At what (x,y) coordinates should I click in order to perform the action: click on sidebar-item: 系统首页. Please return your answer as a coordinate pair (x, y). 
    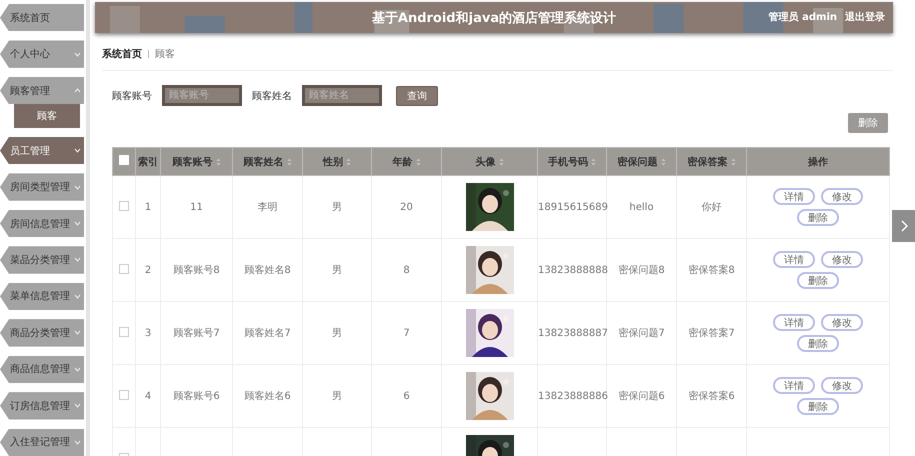
    Looking at the image, I should click on (42, 18).